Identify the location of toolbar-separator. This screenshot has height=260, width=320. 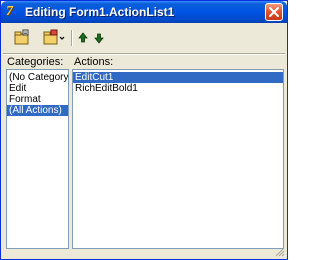
(72, 38).